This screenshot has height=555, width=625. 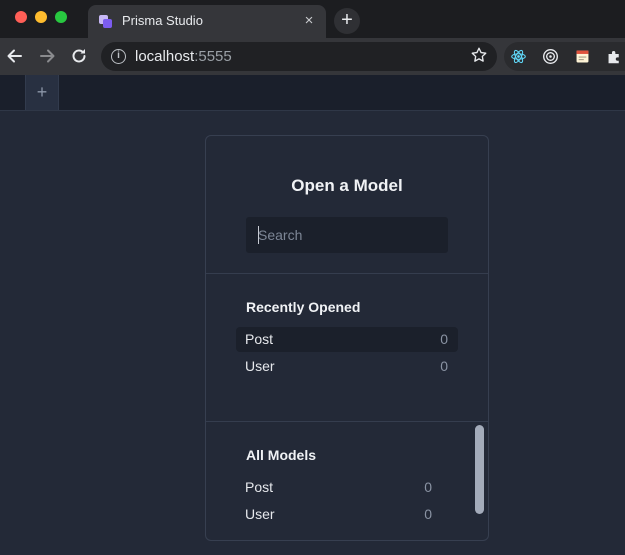 What do you see at coordinates (347, 185) in the screenshot?
I see `page-title: Open a Model` at bounding box center [347, 185].